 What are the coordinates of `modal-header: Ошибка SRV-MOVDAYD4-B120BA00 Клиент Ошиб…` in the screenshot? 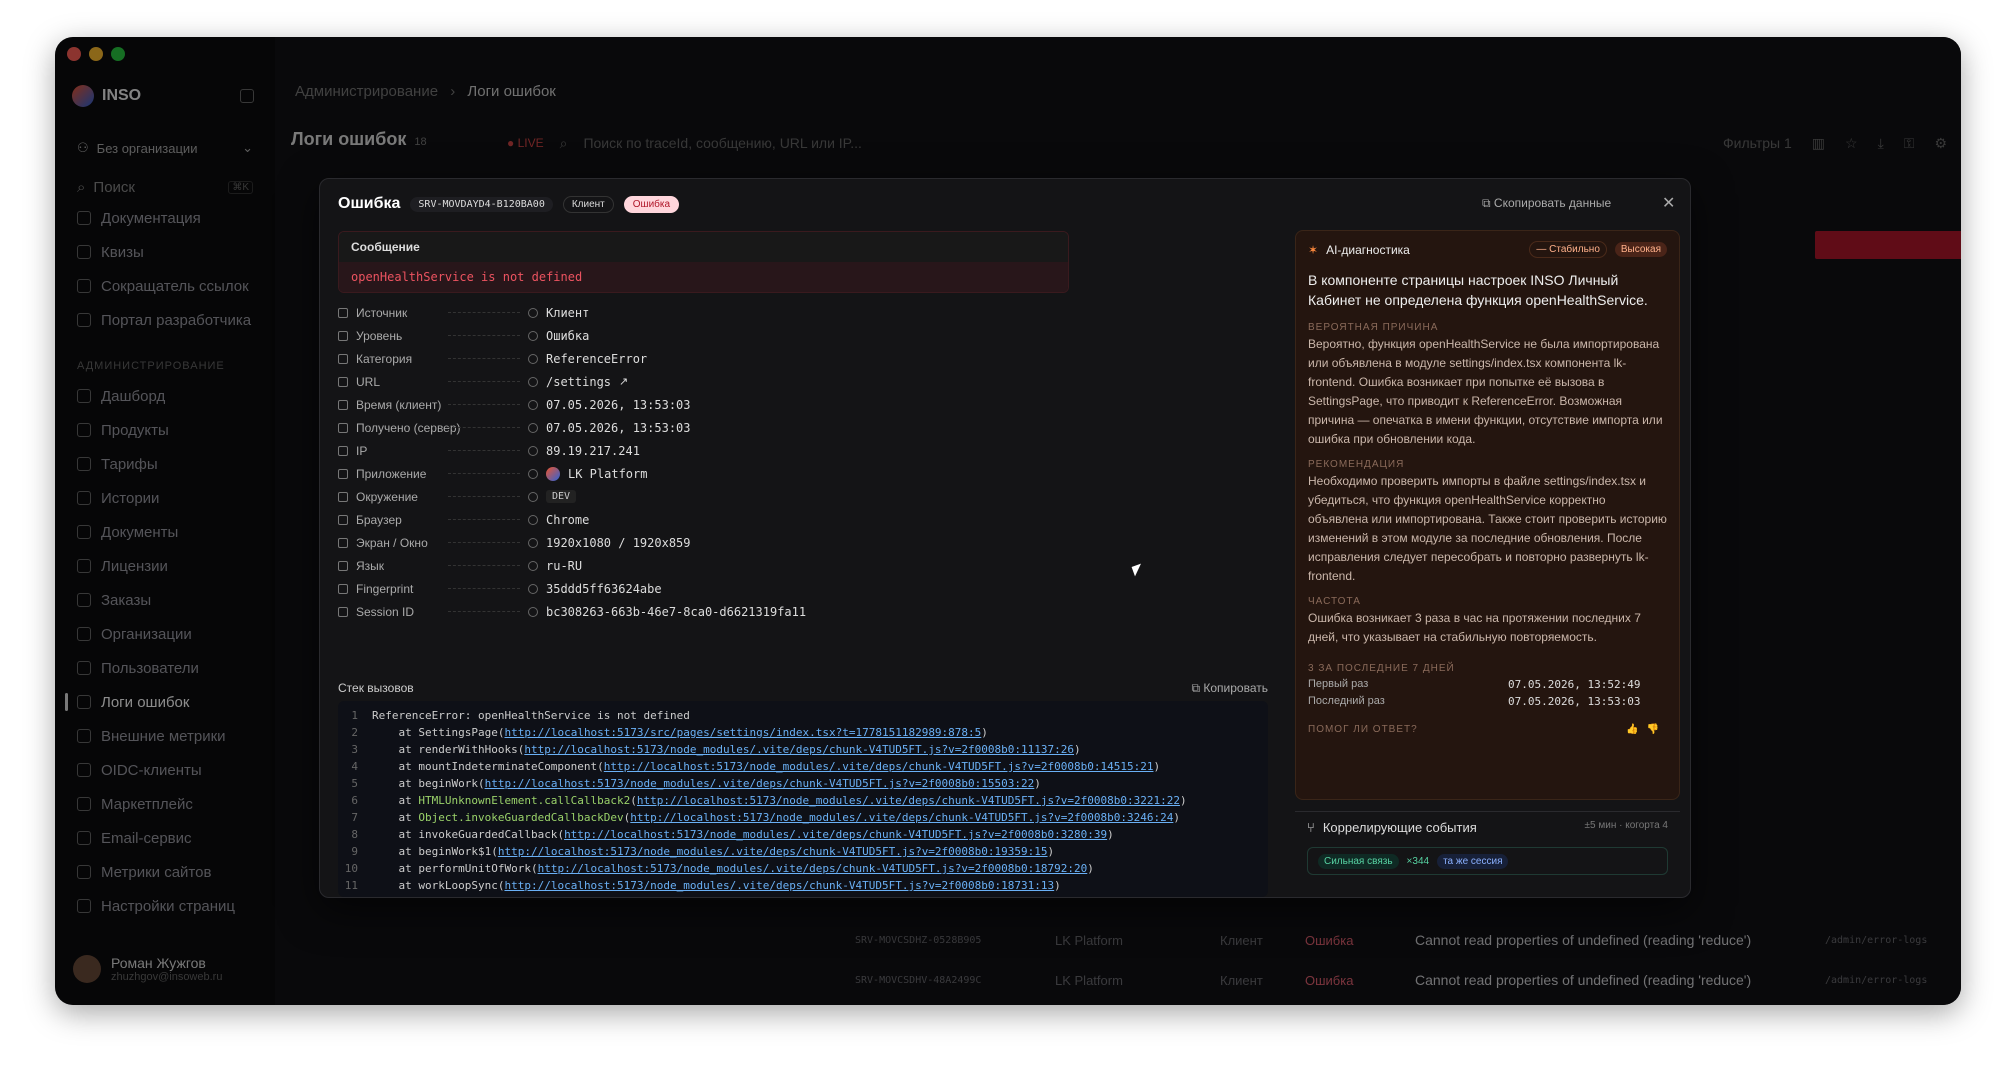 It's located at (509, 204).